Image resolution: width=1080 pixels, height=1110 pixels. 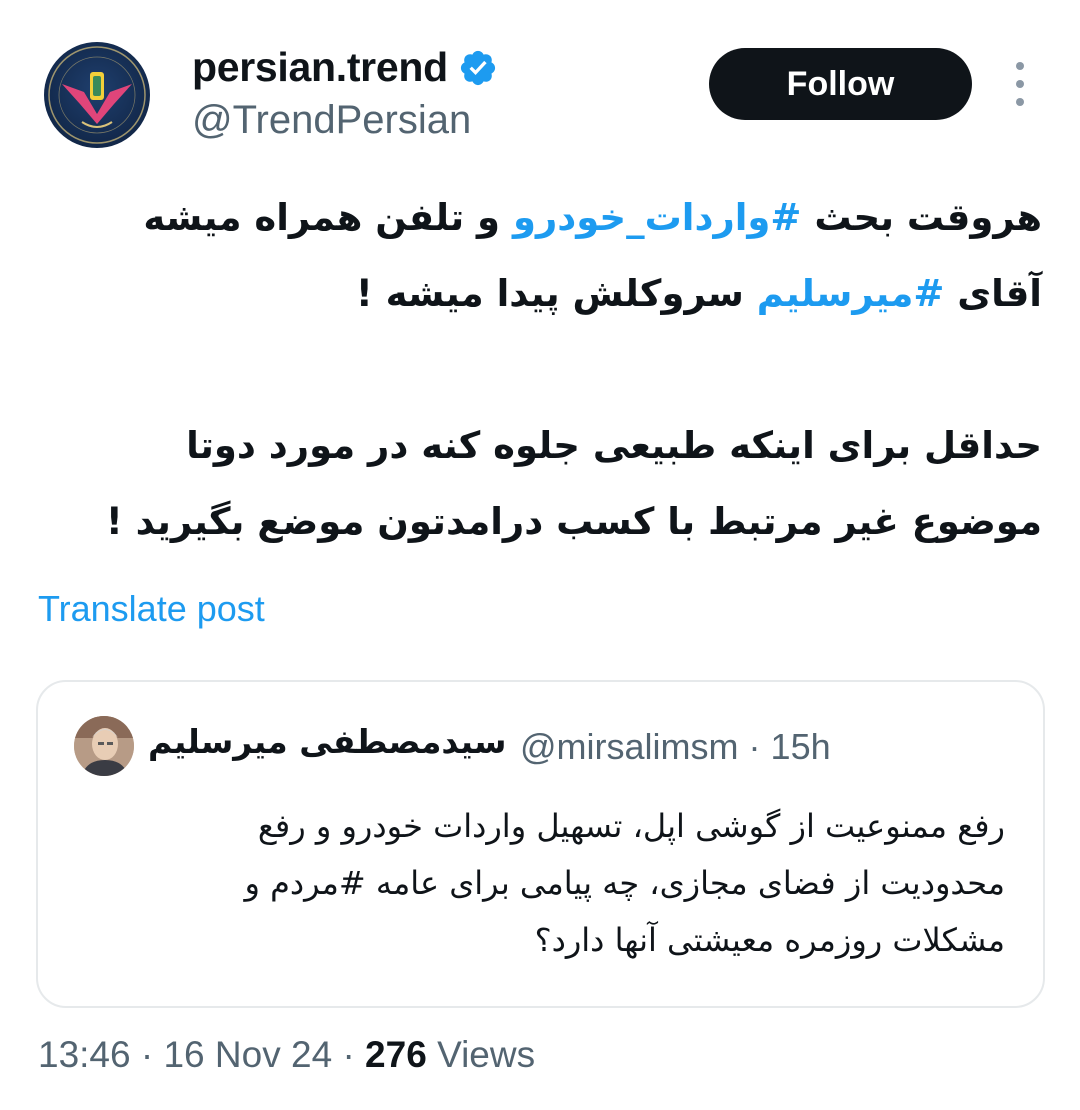 What do you see at coordinates (769, 940) in the screenshot?
I see `quoted-text-line: مشکلات روزمره معیشتی آنها دارد؟` at bounding box center [769, 940].